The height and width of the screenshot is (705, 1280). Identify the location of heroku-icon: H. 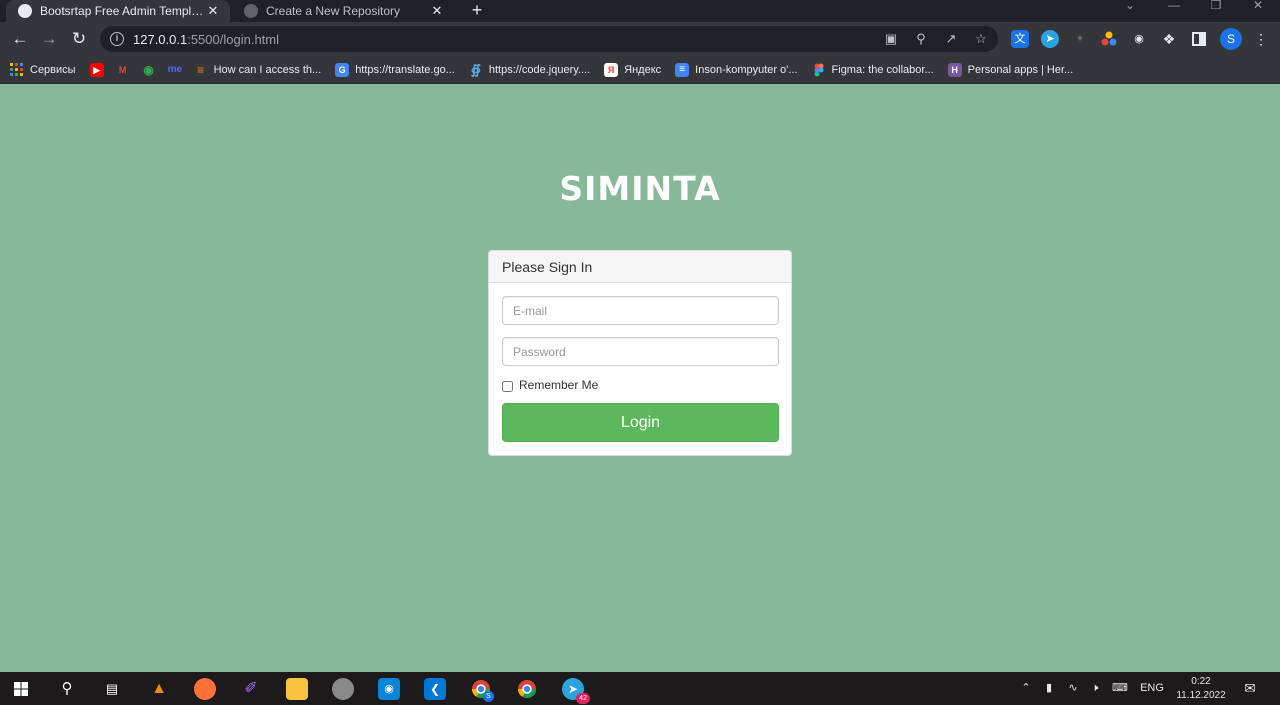
(954, 69).